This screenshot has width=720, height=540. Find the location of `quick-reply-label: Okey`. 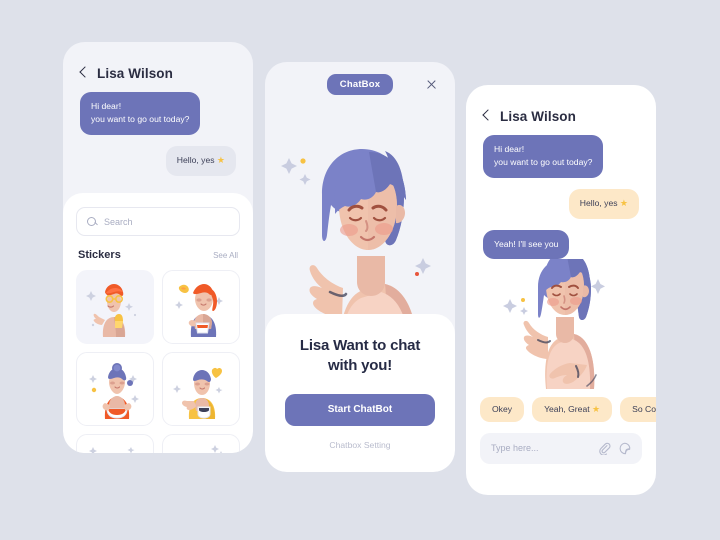

quick-reply-label: Okey is located at coordinates (502, 408).